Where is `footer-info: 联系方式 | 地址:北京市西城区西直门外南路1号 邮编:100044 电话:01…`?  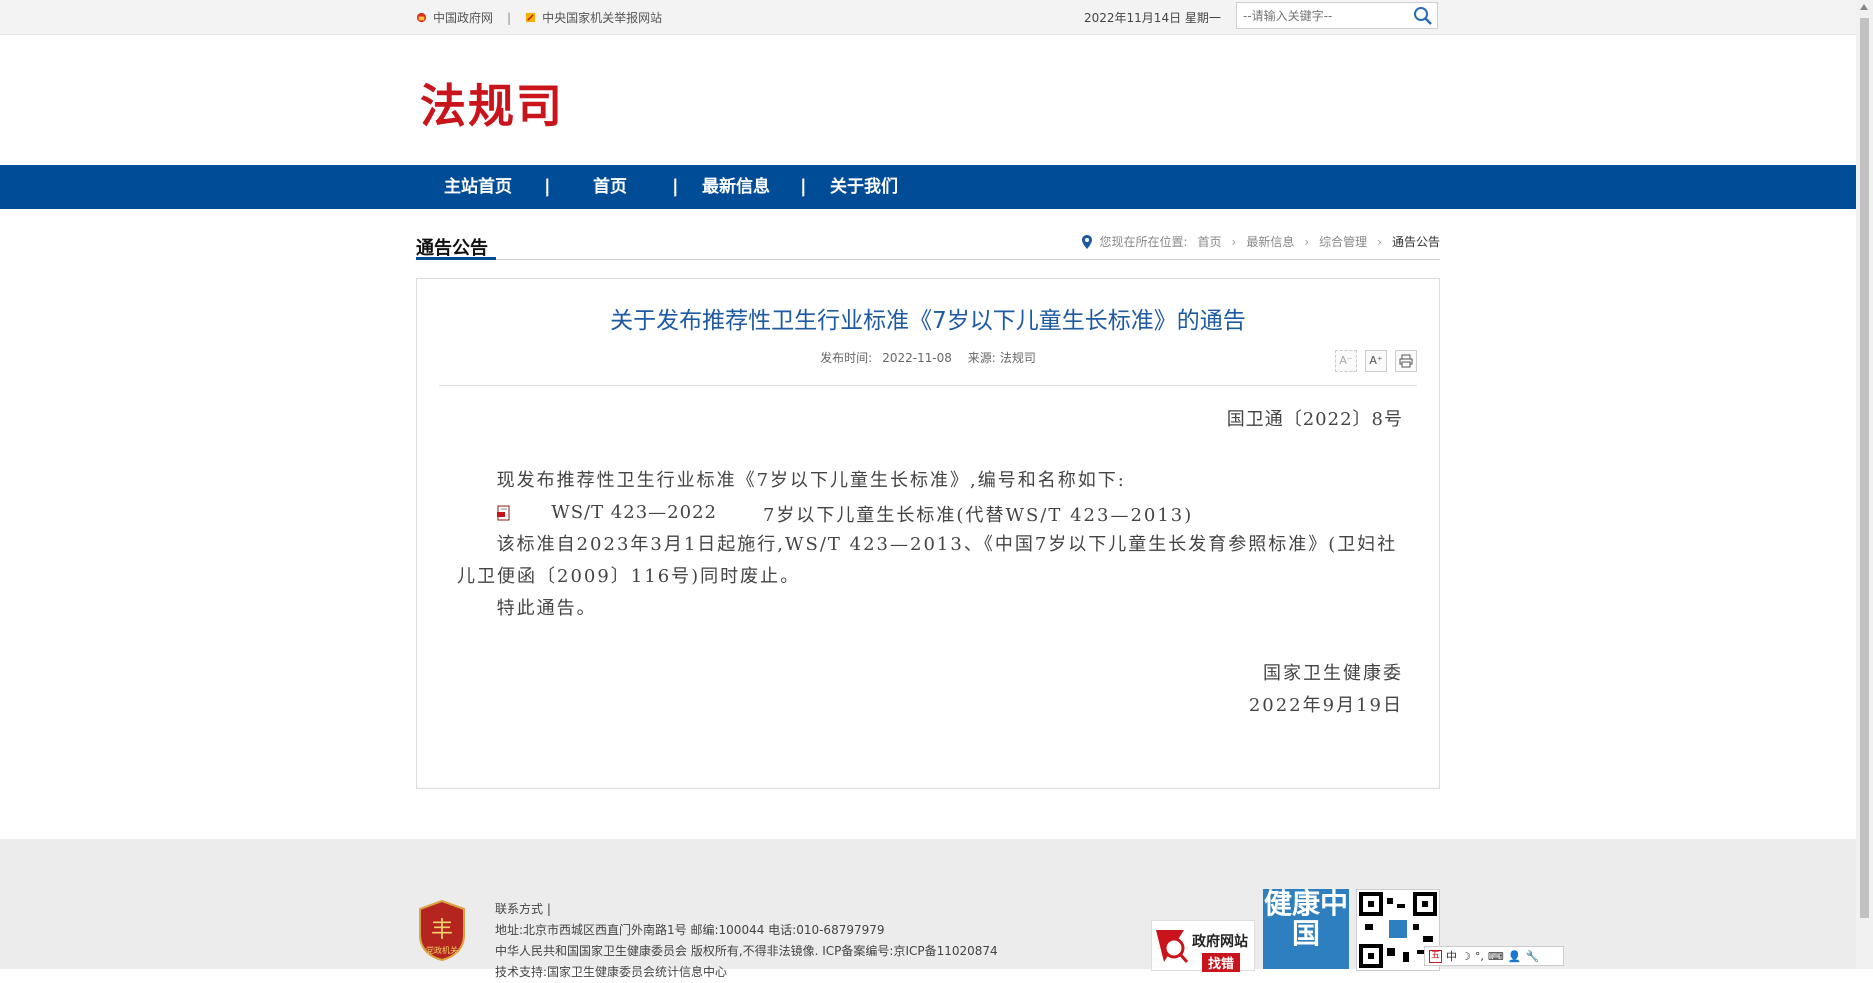 footer-info: 联系方式 | 地址:北京市西城区西直门外南路1号 邮编:100044 电话:01… is located at coordinates (746, 941).